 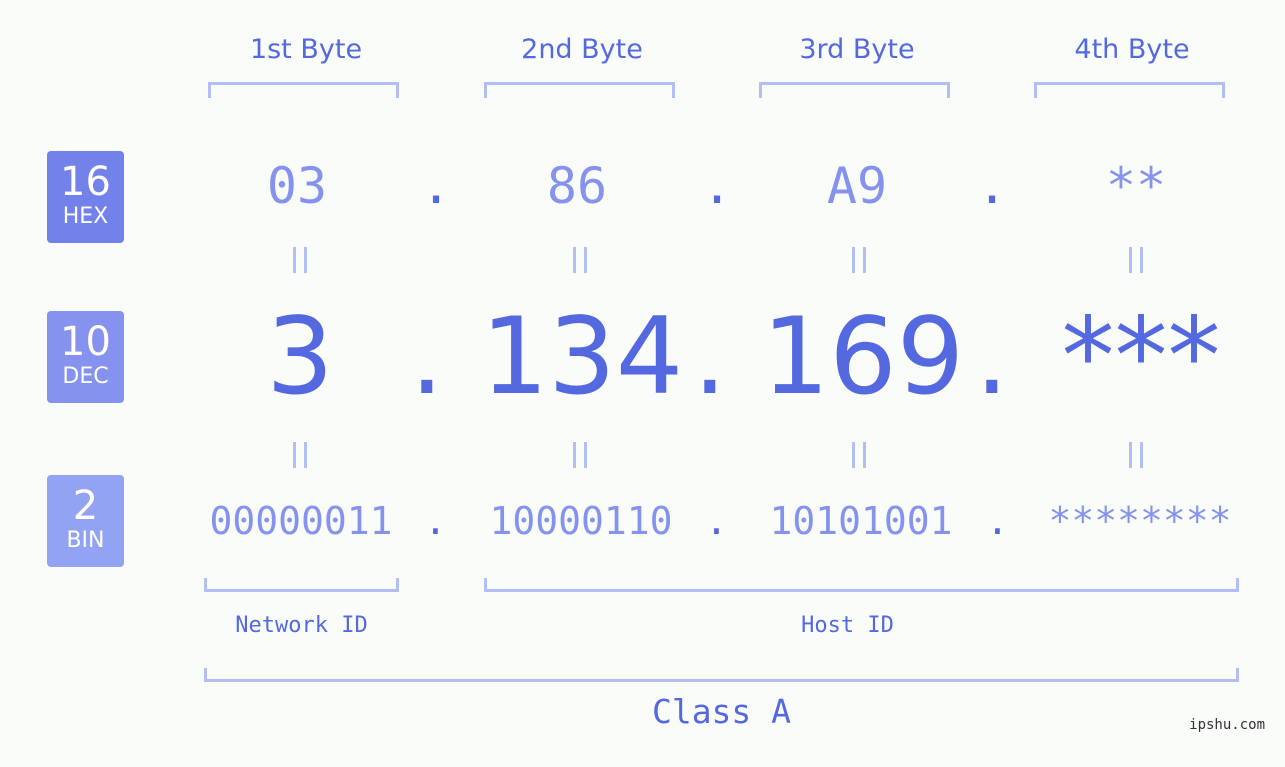 I want to click on dec-badge-label: DEC, so click(x=85, y=376).